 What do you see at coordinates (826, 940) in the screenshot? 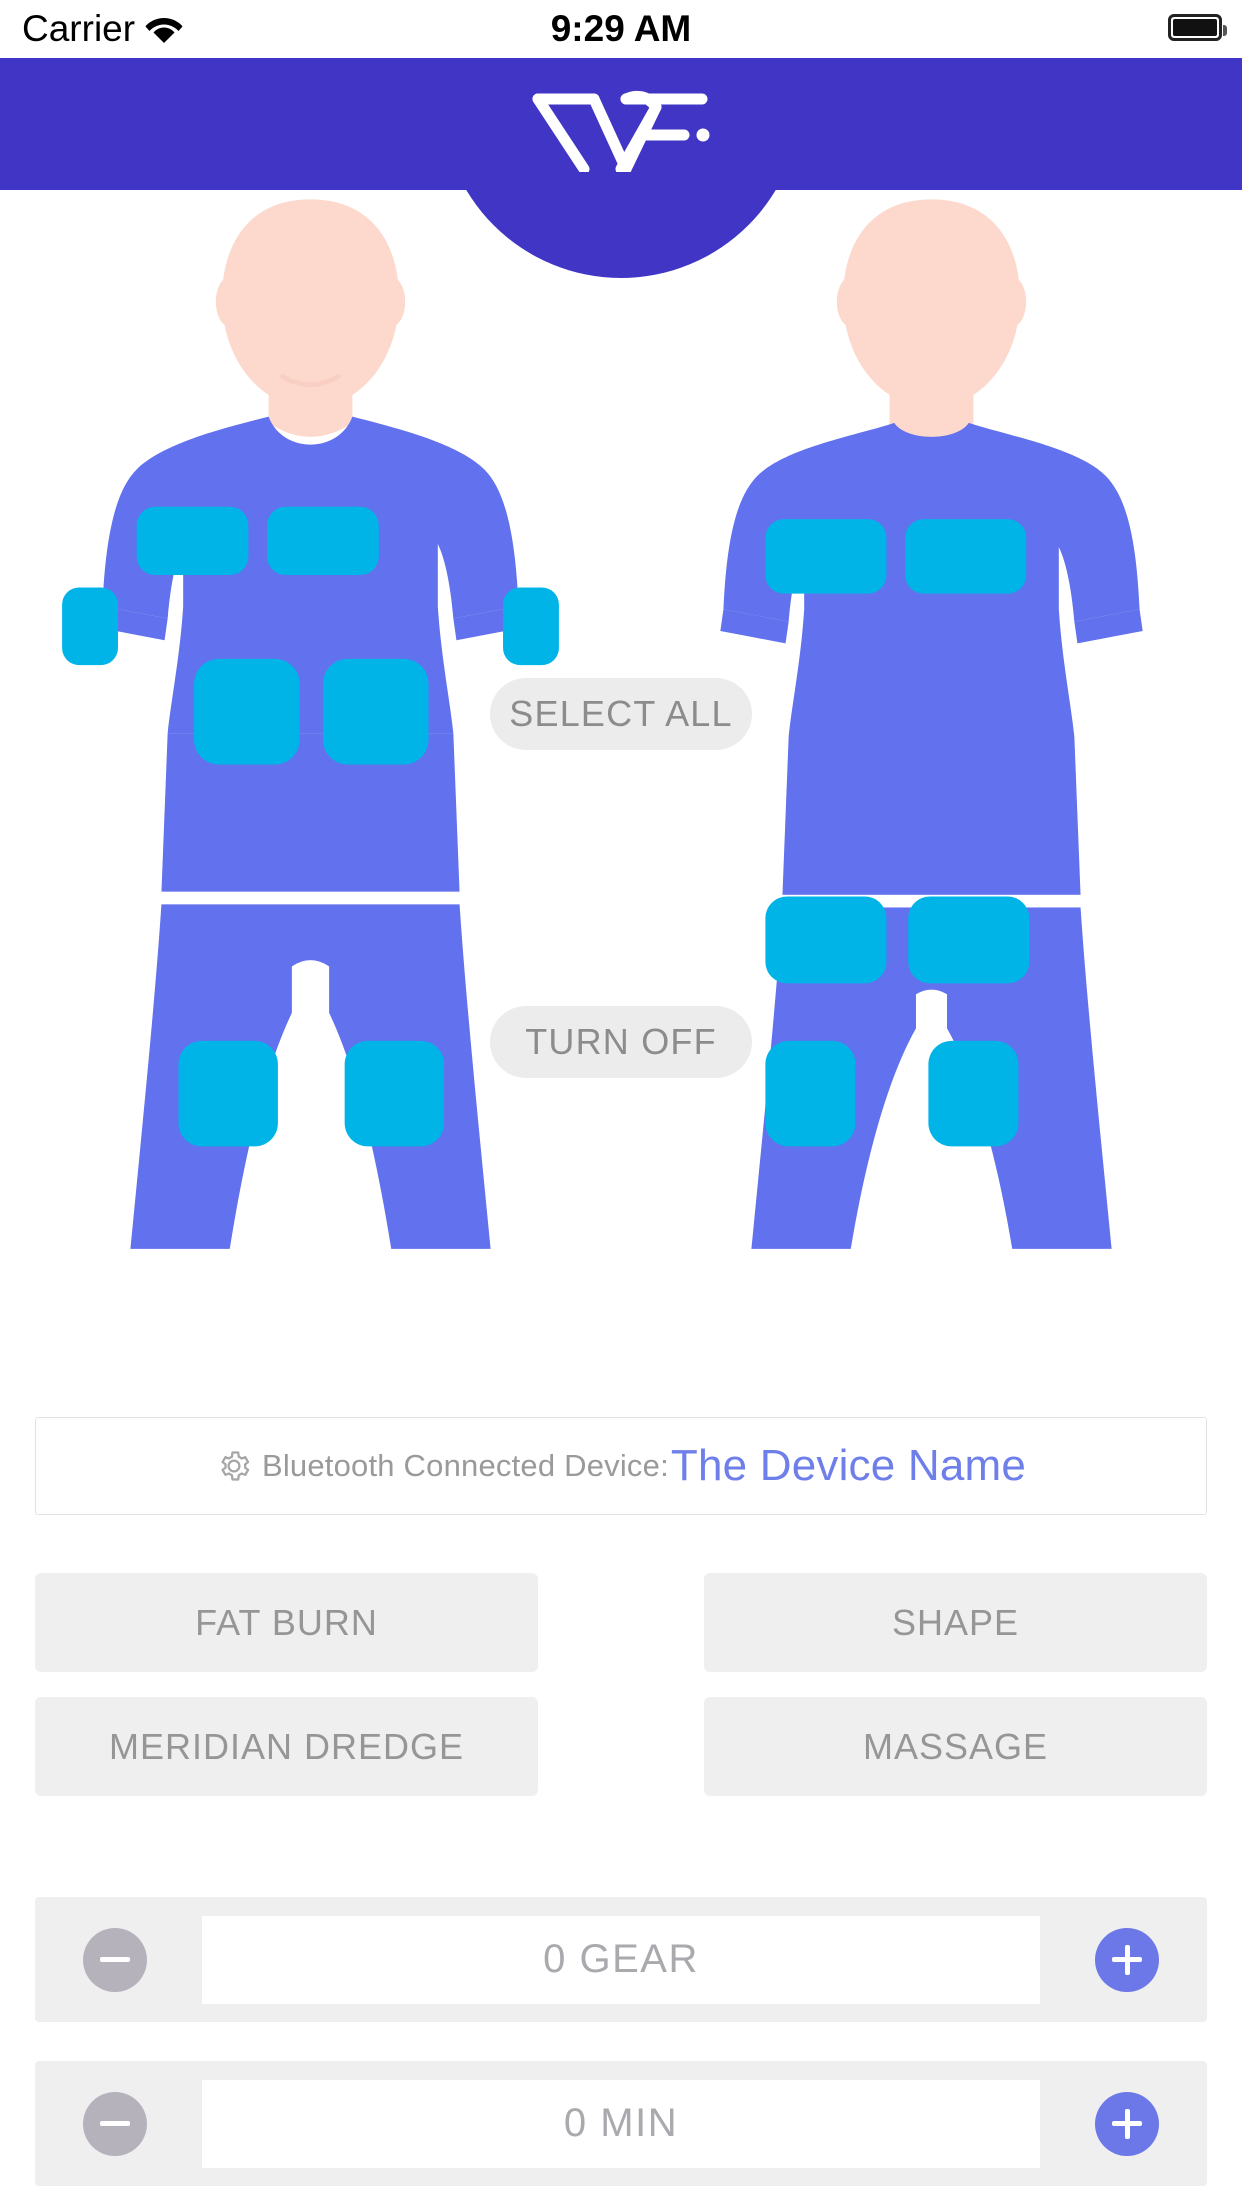
I see `glute-left-pad` at bounding box center [826, 940].